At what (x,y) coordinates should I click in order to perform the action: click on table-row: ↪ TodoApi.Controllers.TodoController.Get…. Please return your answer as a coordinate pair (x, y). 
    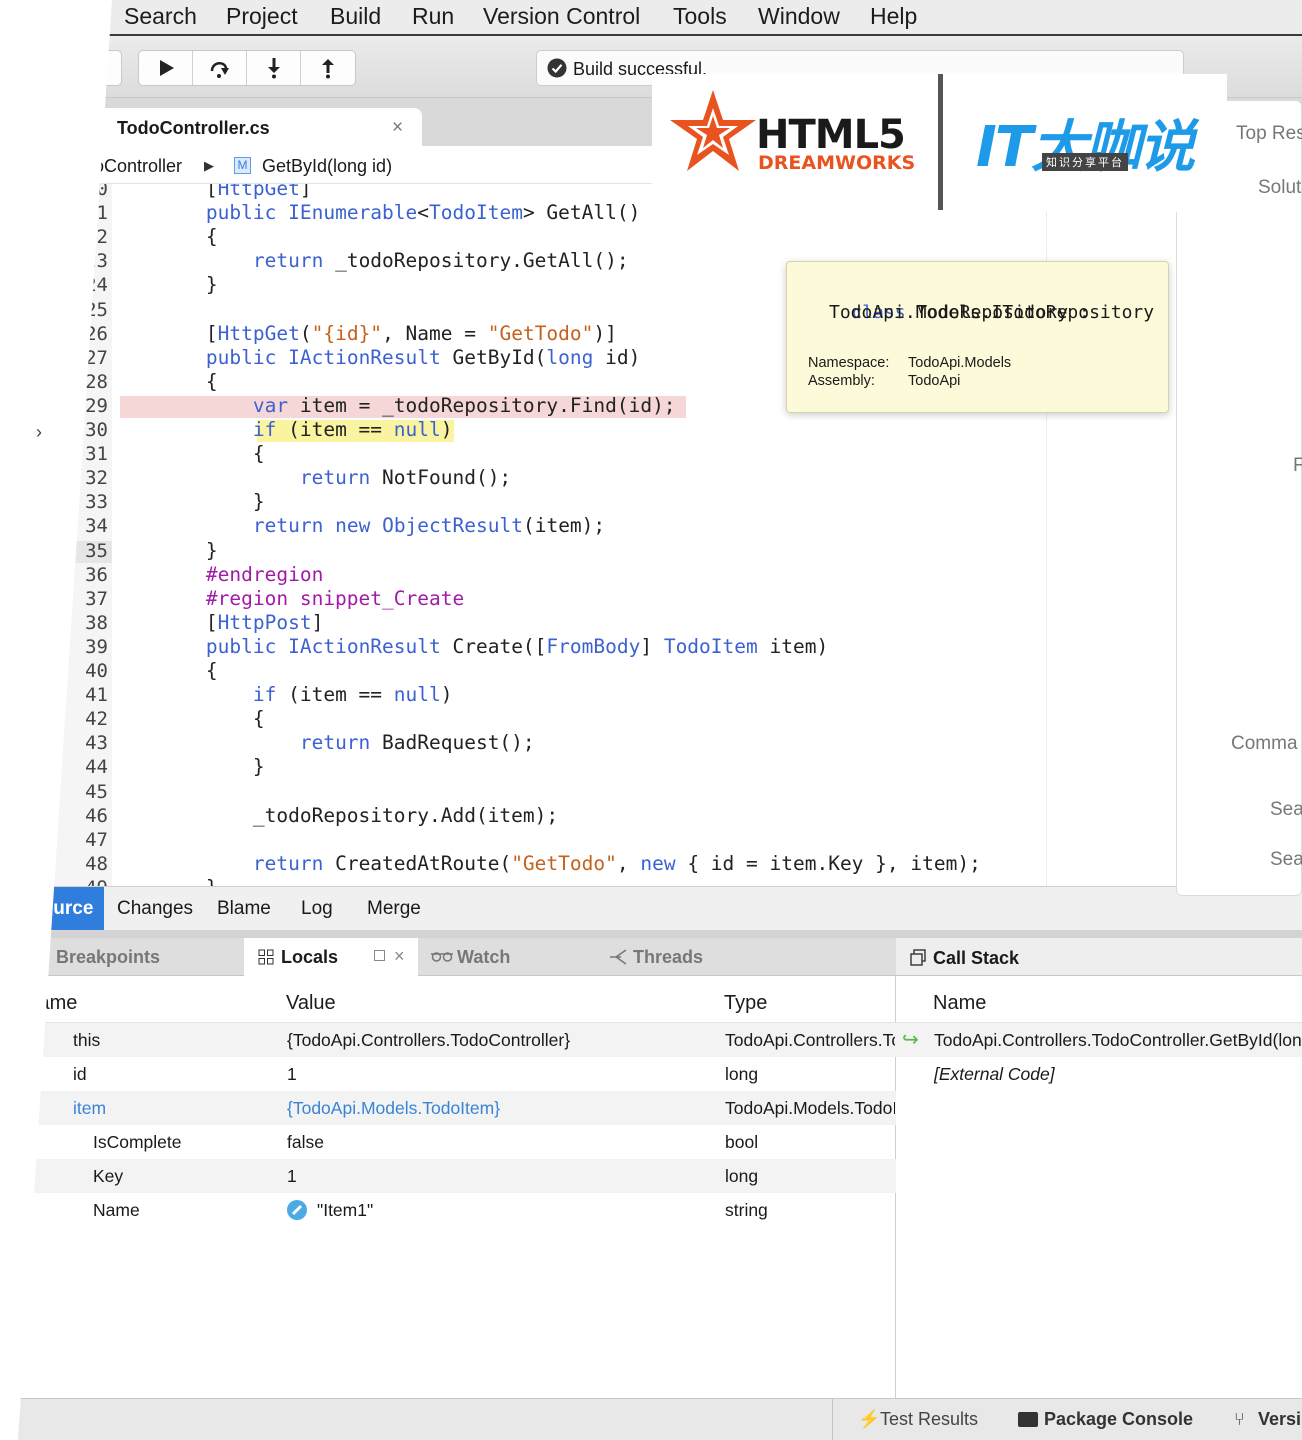
    Looking at the image, I should click on (1099, 1040).